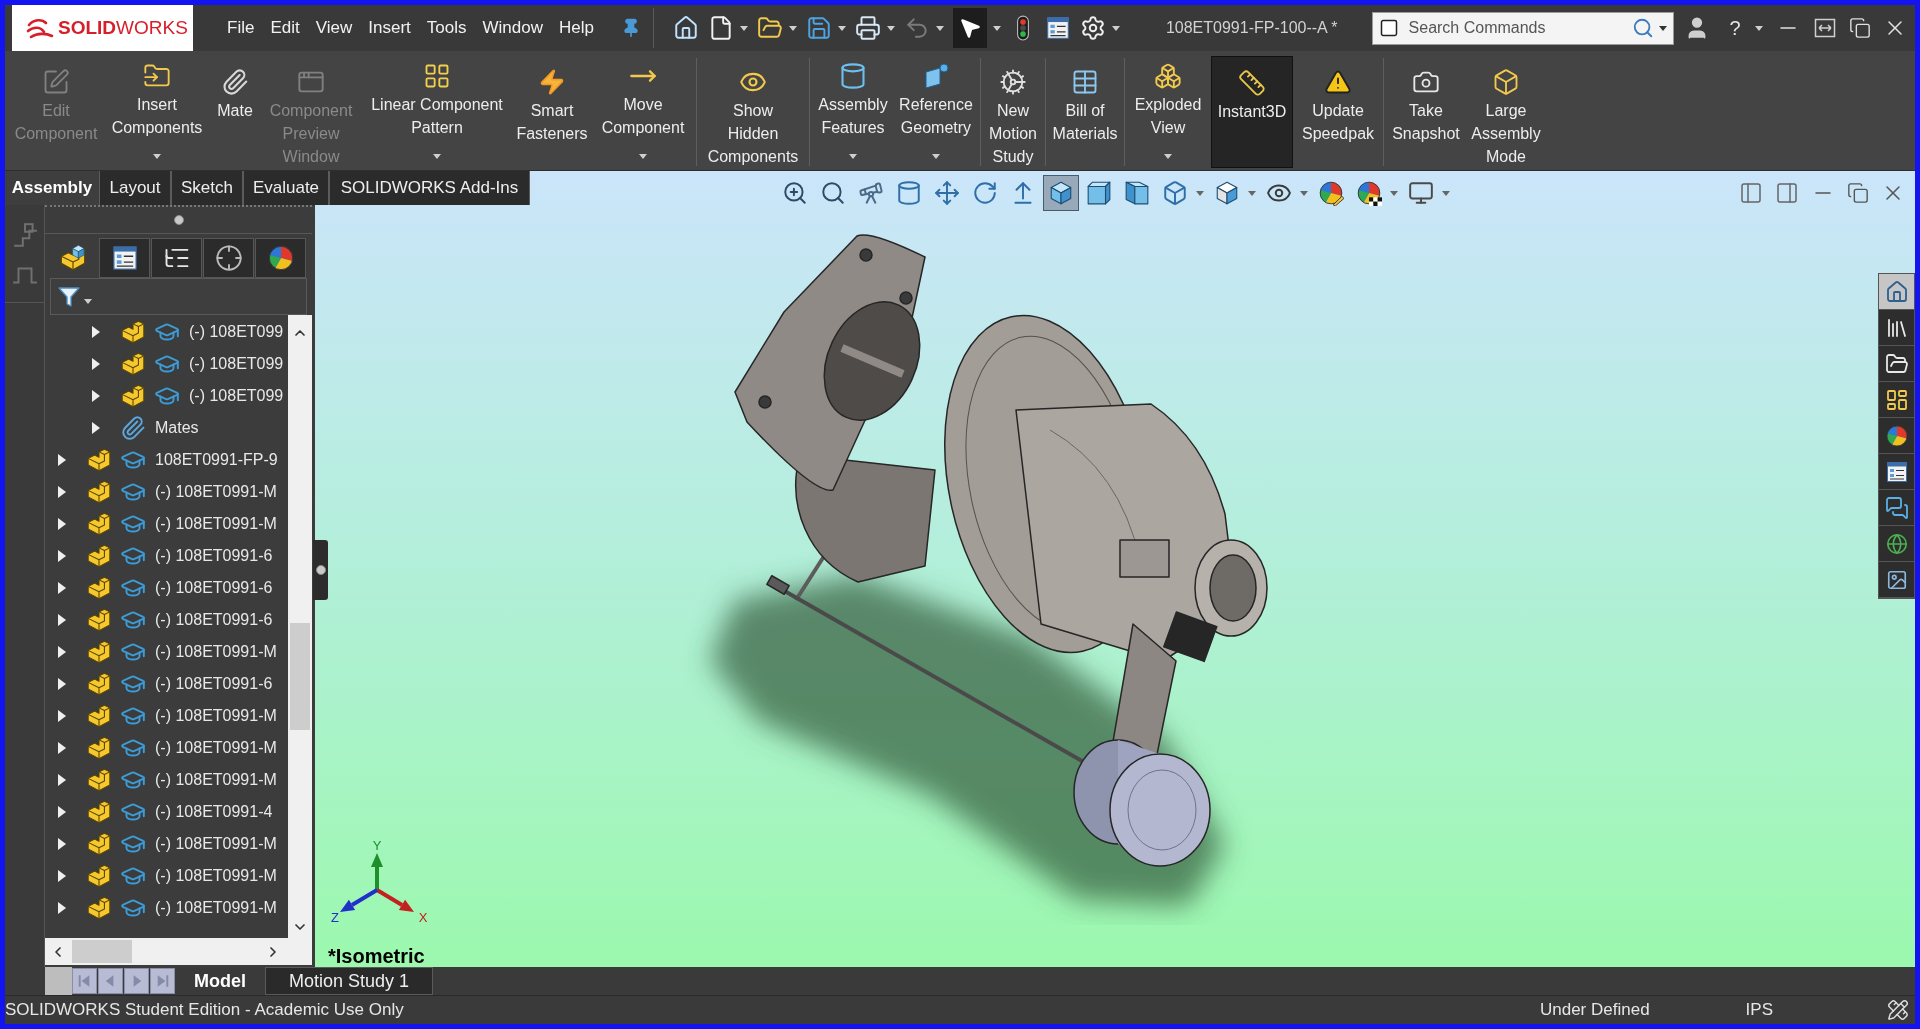  I want to click on command-tab: Layout, so click(135, 188).